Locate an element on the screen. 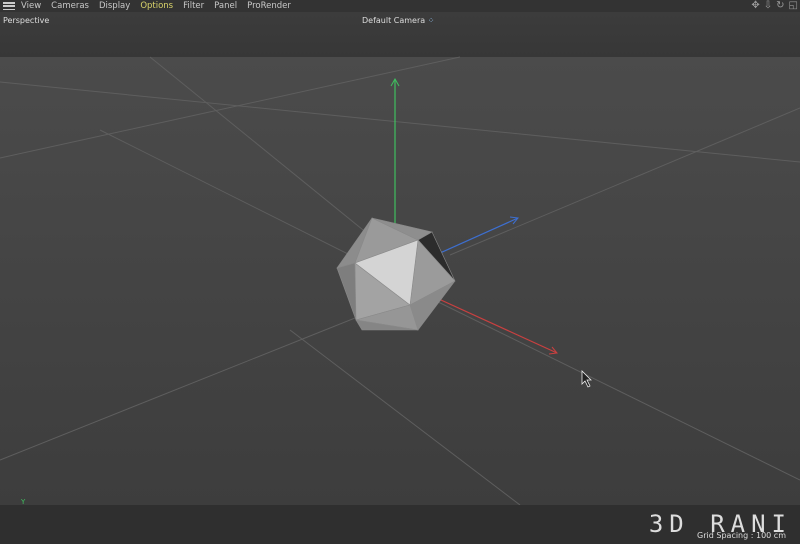 This screenshot has height=544, width=800. mouse-cursor-icon is located at coordinates (586, 379).